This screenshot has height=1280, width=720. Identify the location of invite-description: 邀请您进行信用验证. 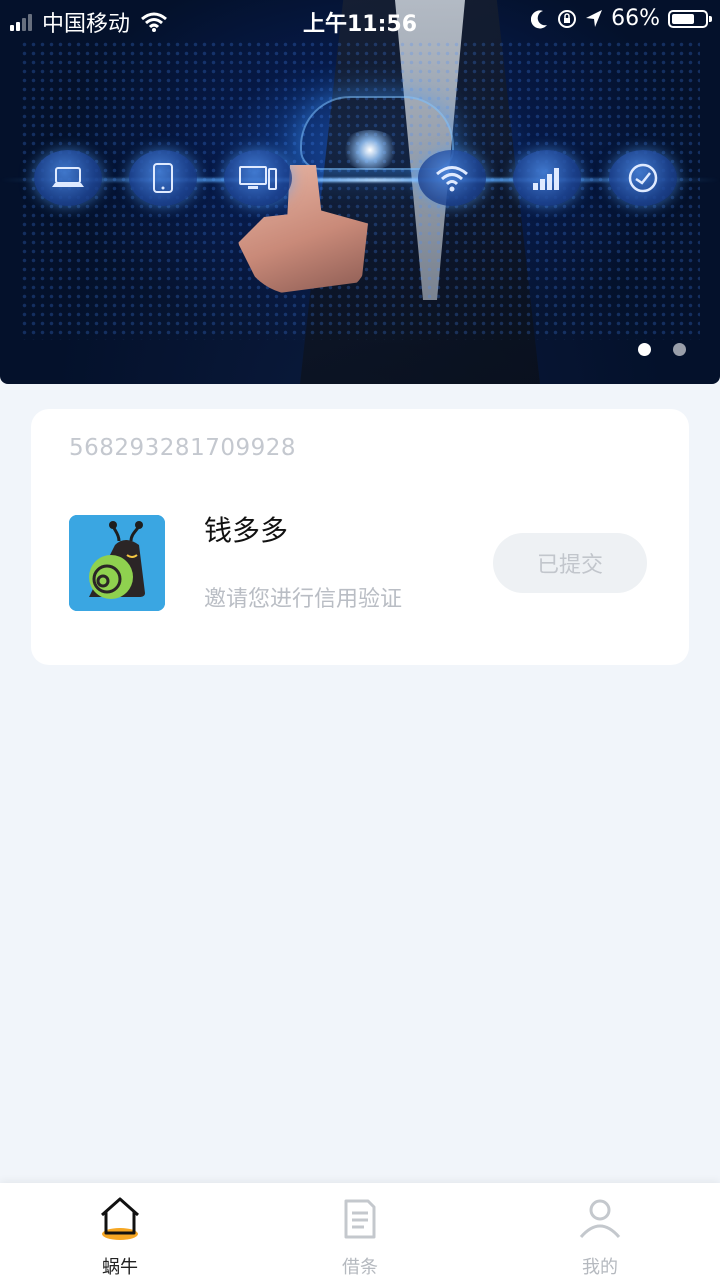
(303, 599).